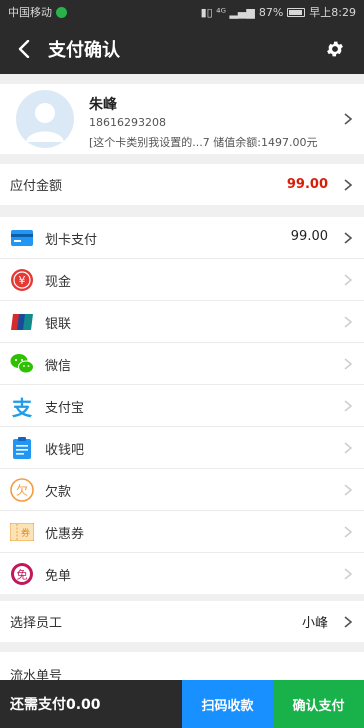 The height and width of the screenshot is (728, 364). I want to click on shouqianba-icon, so click(22, 448).